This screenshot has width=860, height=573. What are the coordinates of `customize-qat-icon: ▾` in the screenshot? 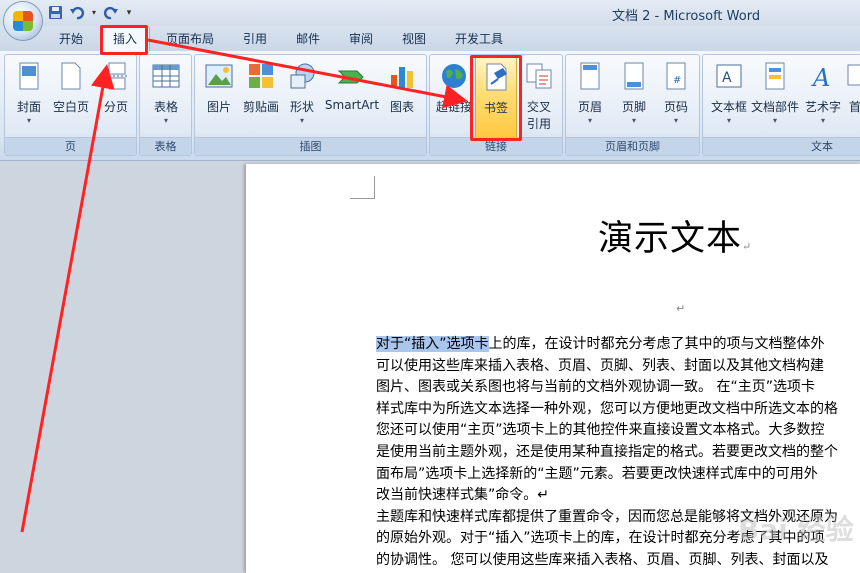 It's located at (129, 13).